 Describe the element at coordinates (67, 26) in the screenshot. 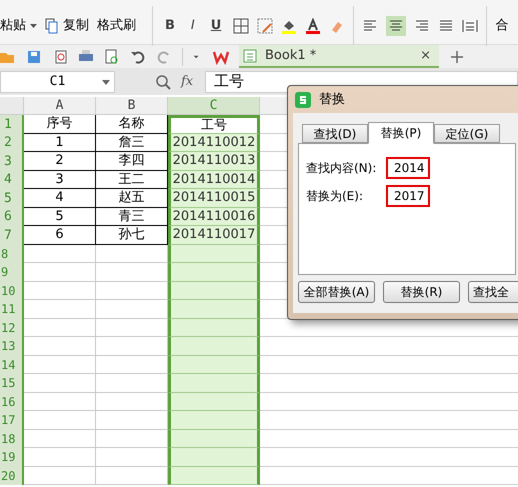

I see `copy-button: 复制` at that location.